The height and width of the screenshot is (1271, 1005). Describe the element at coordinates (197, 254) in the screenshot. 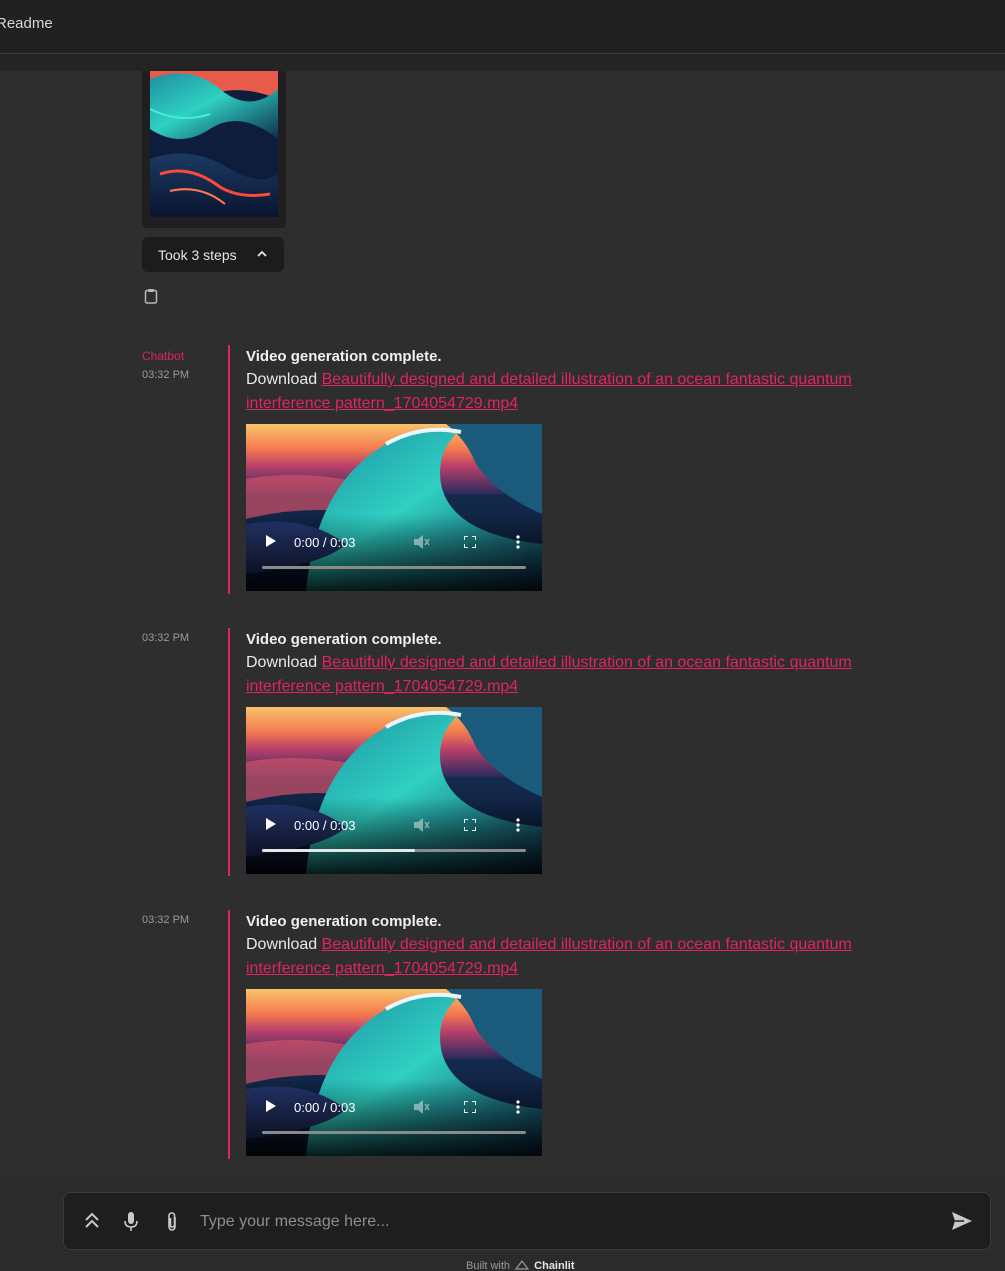

I see `steps-label: Took 3 steps` at that location.